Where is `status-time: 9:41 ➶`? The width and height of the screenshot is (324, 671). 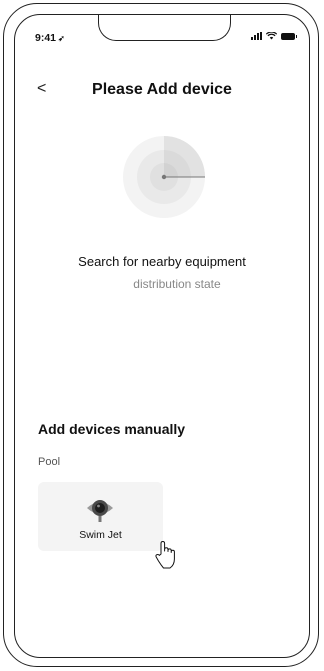
status-time: 9:41 ➶ is located at coordinates (50, 38).